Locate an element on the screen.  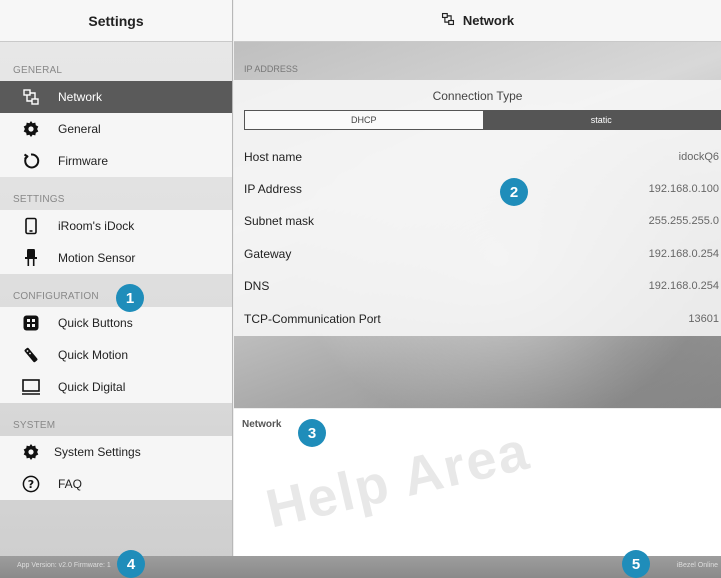
sidebar-item-system-settings: System Settings is located at coordinates (116, 452).